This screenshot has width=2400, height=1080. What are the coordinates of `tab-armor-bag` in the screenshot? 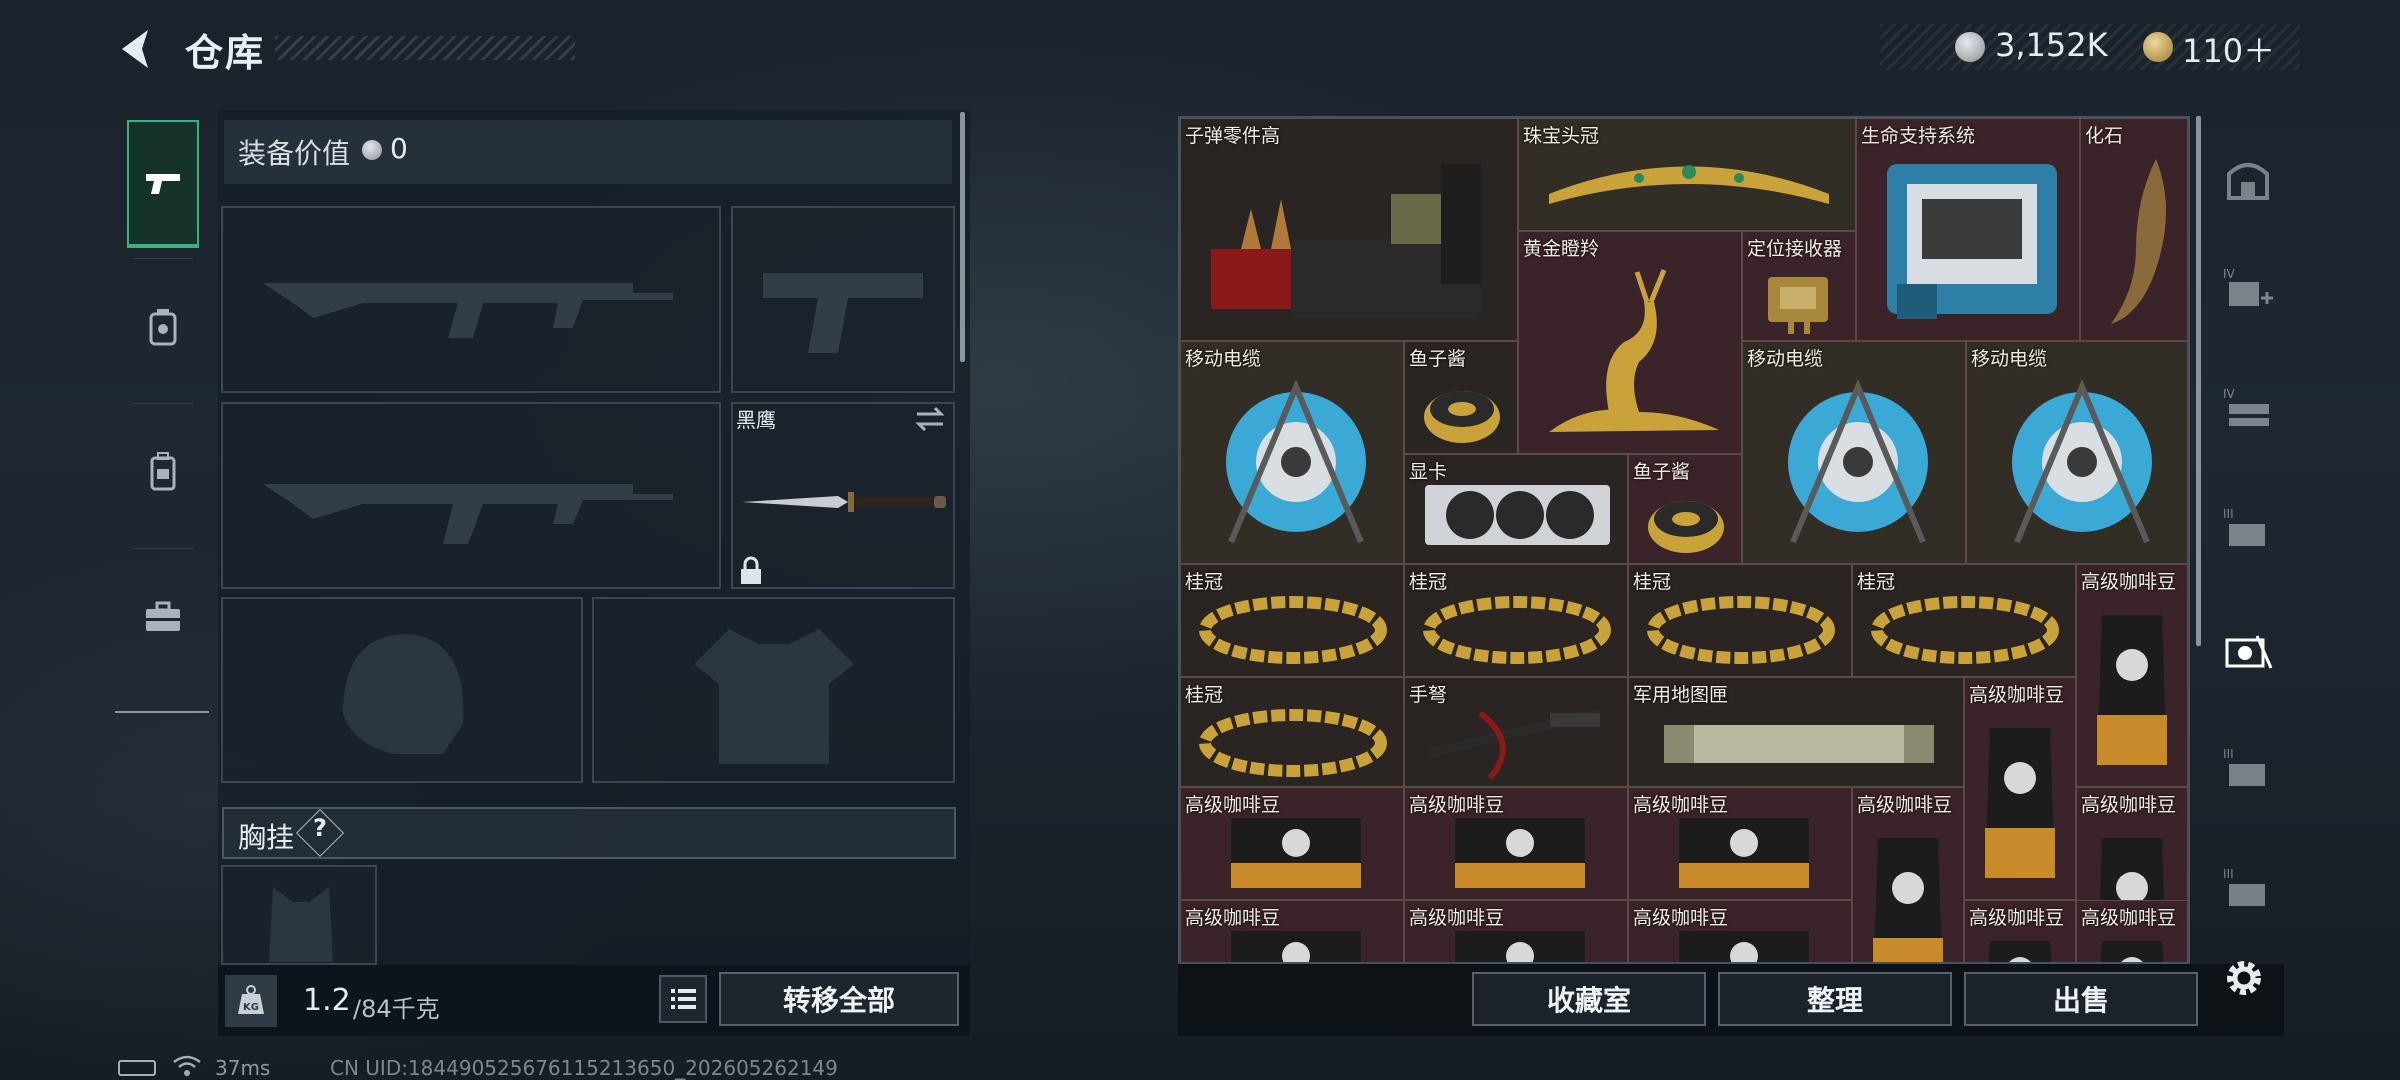 It's located at (163, 327).